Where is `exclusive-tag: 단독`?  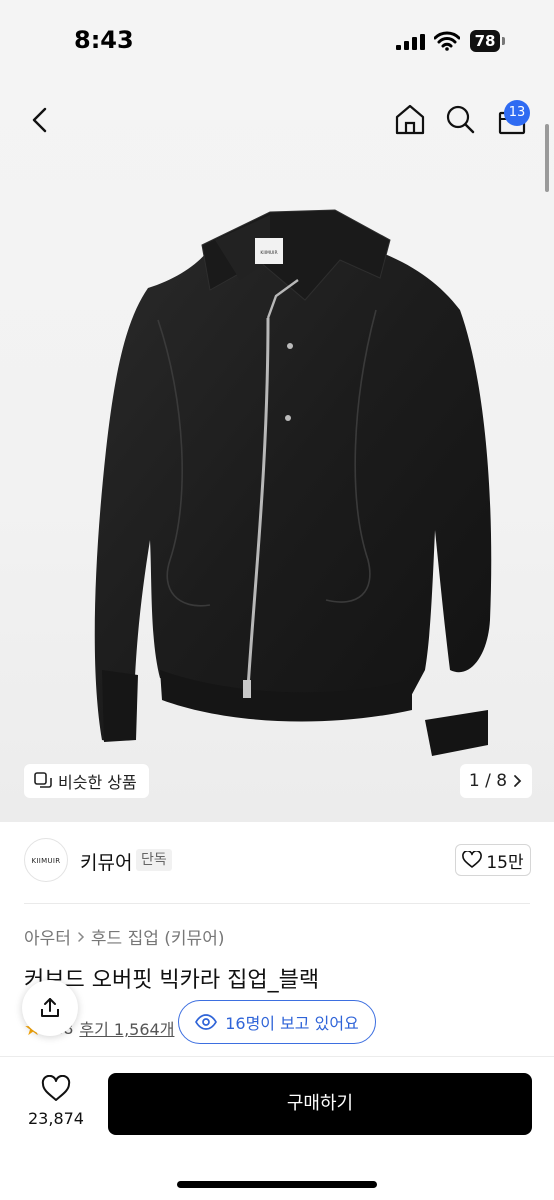
exclusive-tag: 단독 is located at coordinates (154, 860).